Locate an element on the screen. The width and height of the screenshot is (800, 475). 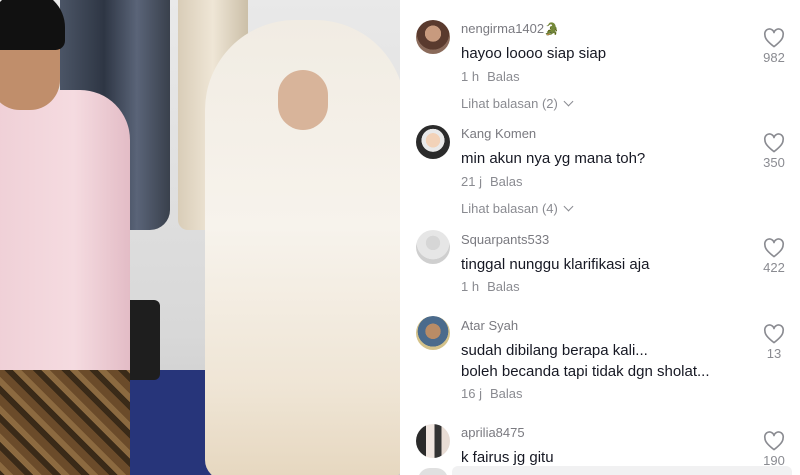
view-replies-button: Lihat balasan (2) is located at coordinates (517, 103).